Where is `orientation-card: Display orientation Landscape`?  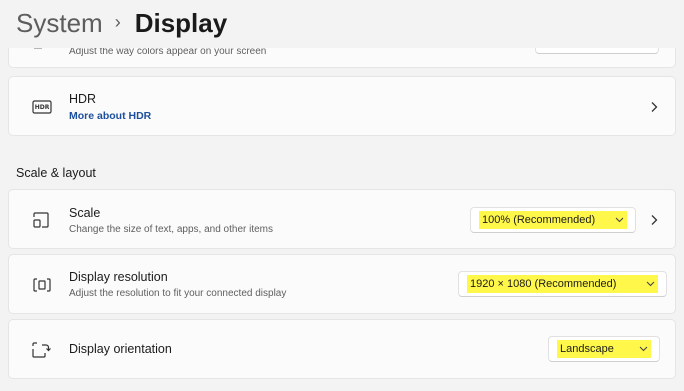 orientation-card: Display orientation Landscape is located at coordinates (342, 349).